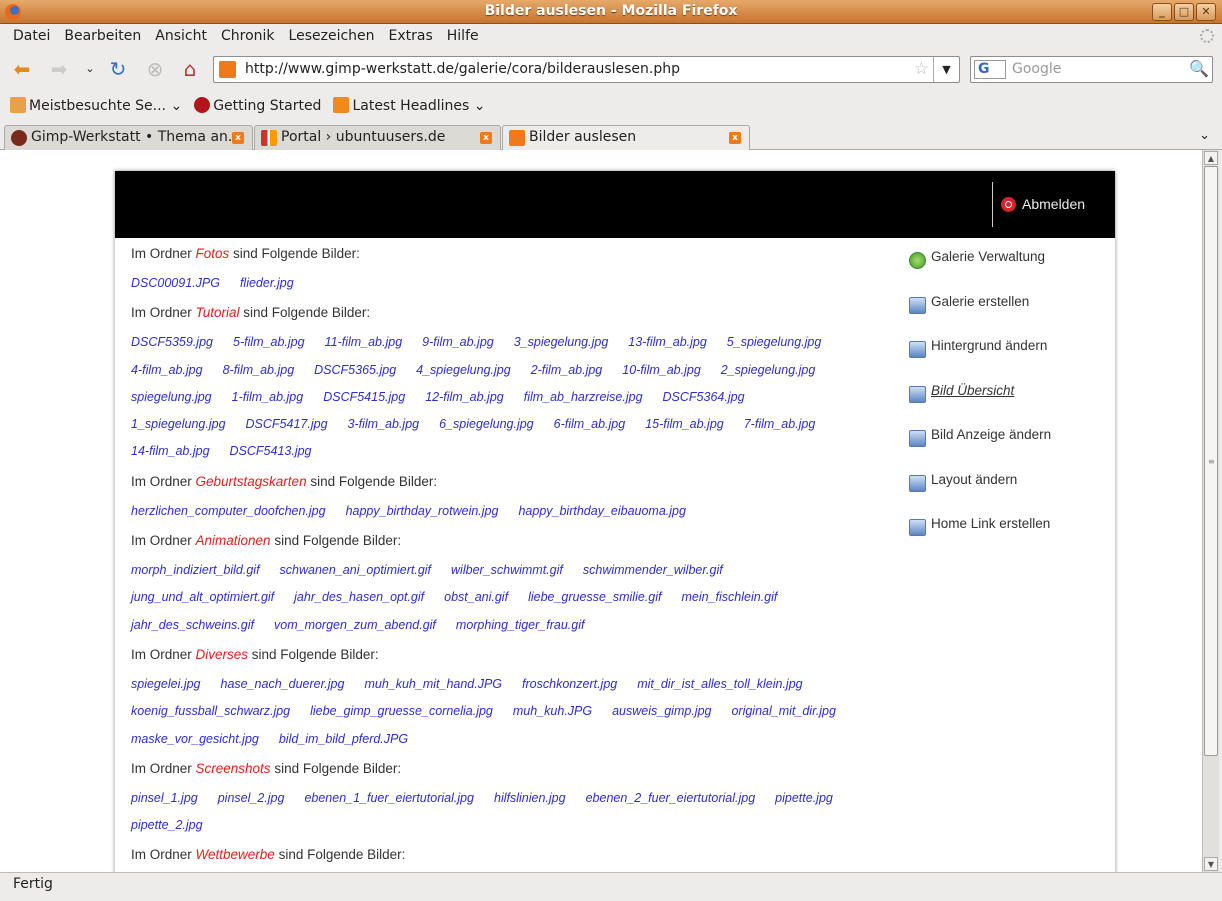  What do you see at coordinates (1043, 204) in the screenshot?
I see `logout-link: Abmelden` at bounding box center [1043, 204].